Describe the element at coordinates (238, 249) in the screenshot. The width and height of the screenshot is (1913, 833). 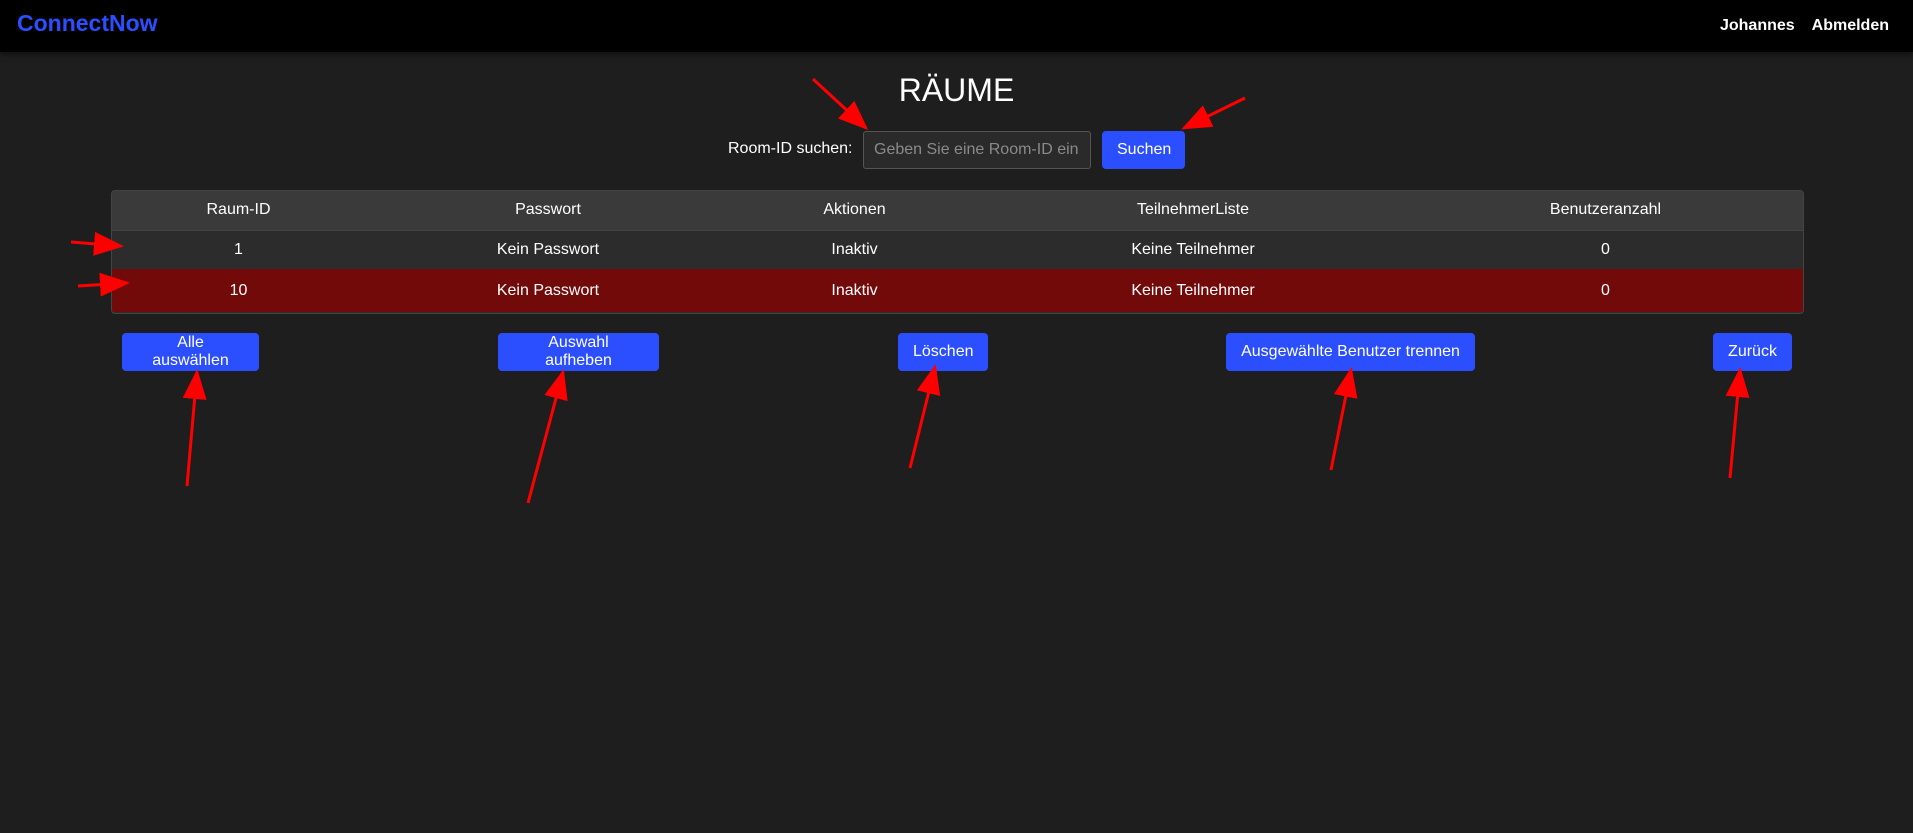
I see `cell-room-id: 1` at that location.